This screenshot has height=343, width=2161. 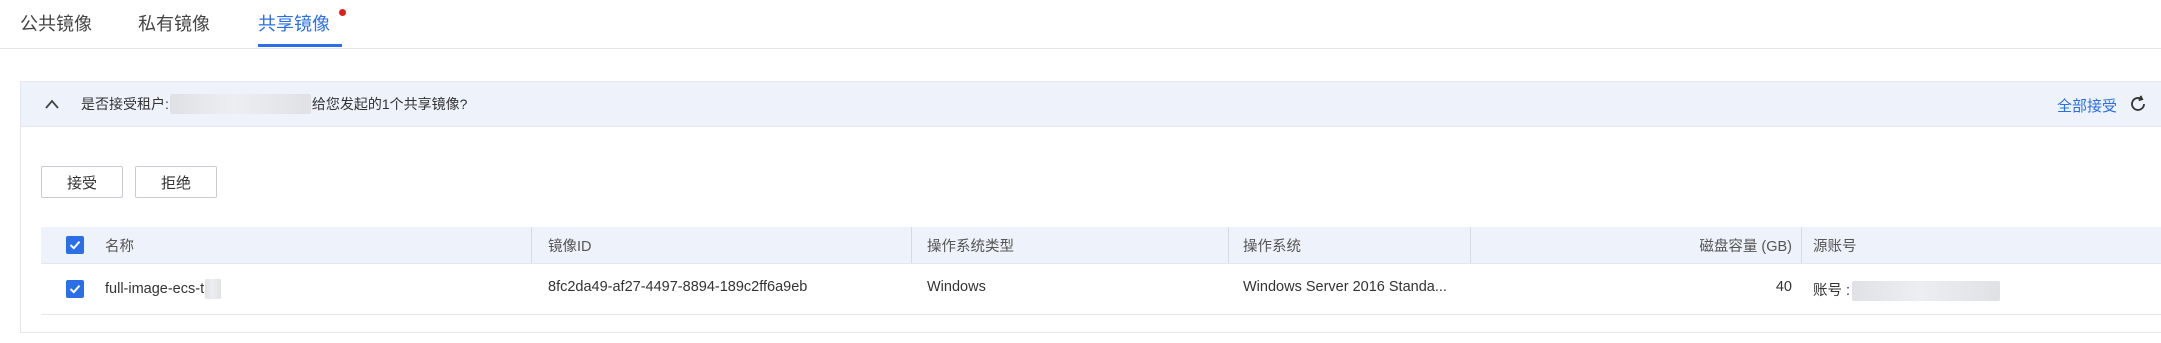 What do you see at coordinates (125, 104) in the screenshot?
I see `prompt-prefix: 是否接受租户:` at bounding box center [125, 104].